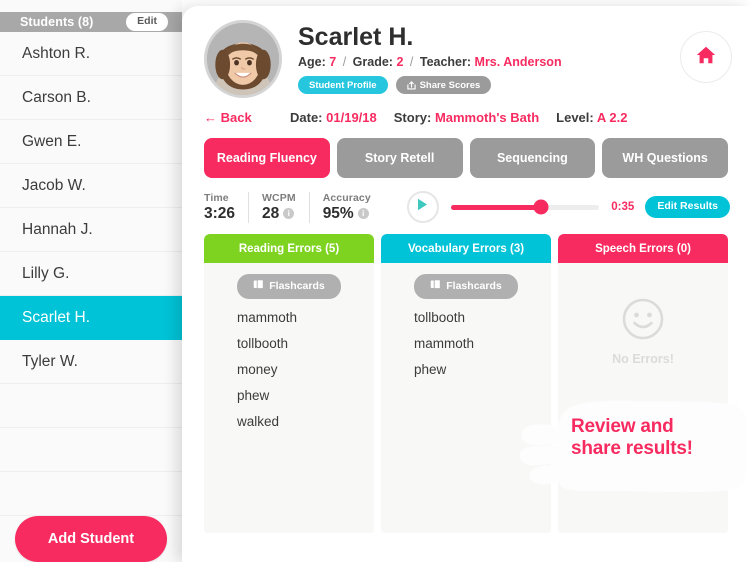  I want to click on home-button, so click(706, 57).